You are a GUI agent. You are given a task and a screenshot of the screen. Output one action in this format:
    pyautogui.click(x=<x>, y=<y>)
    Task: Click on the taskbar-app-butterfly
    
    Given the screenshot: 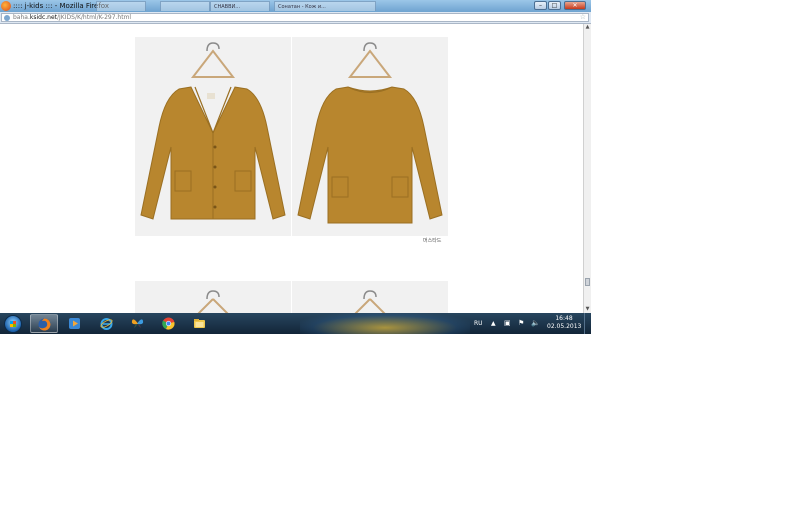 What is the action you would take?
    pyautogui.click(x=138, y=323)
    